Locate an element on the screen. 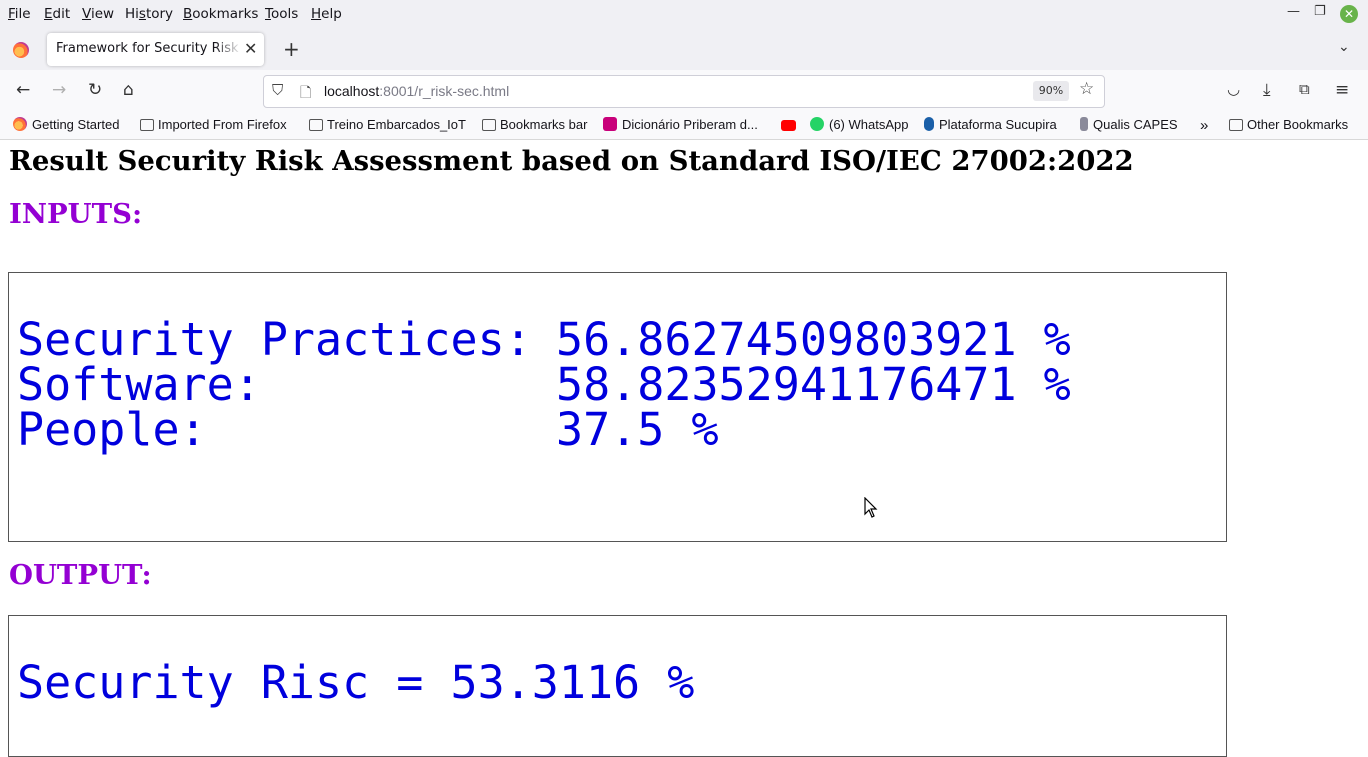 The width and height of the screenshot is (1368, 757). url-host: localhost is located at coordinates (352, 91).